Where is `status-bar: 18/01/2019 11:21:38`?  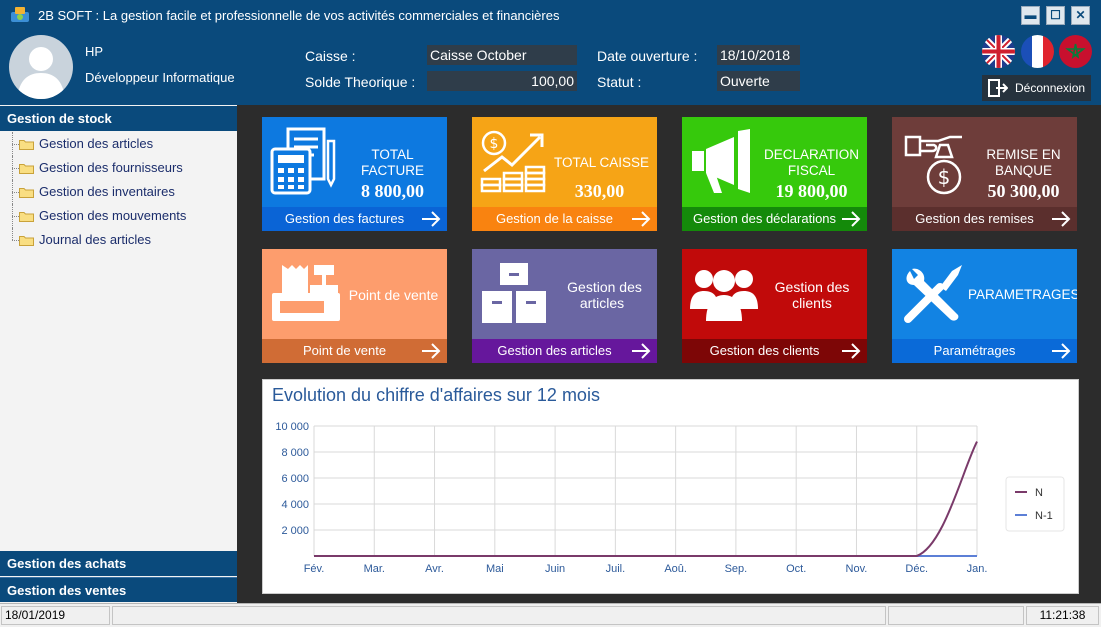 status-bar: 18/01/2019 11:21:38 is located at coordinates (550, 615).